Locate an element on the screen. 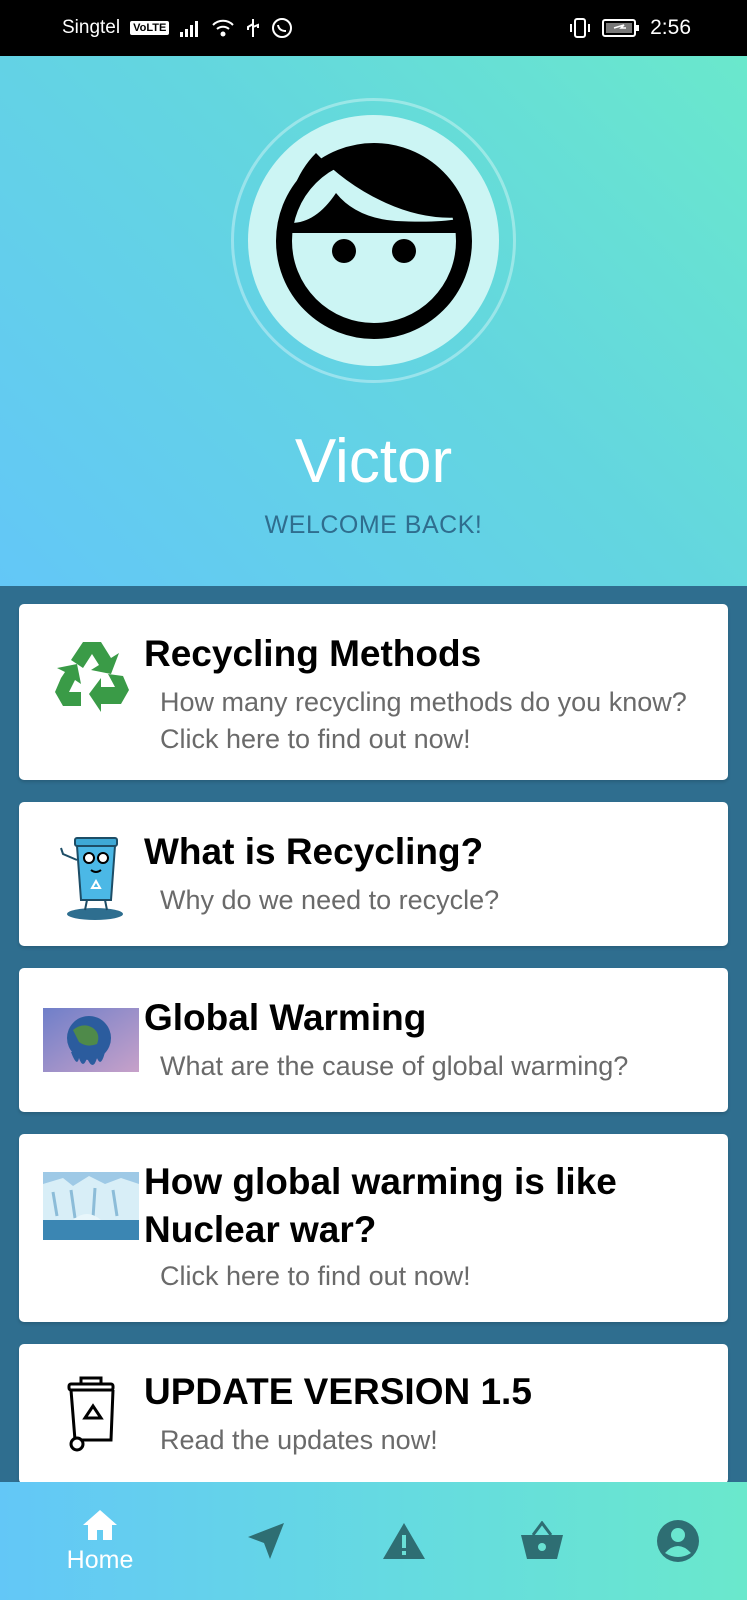 The width and height of the screenshot is (747, 1600). navigation-arrow-icon is located at coordinates (266, 1541).